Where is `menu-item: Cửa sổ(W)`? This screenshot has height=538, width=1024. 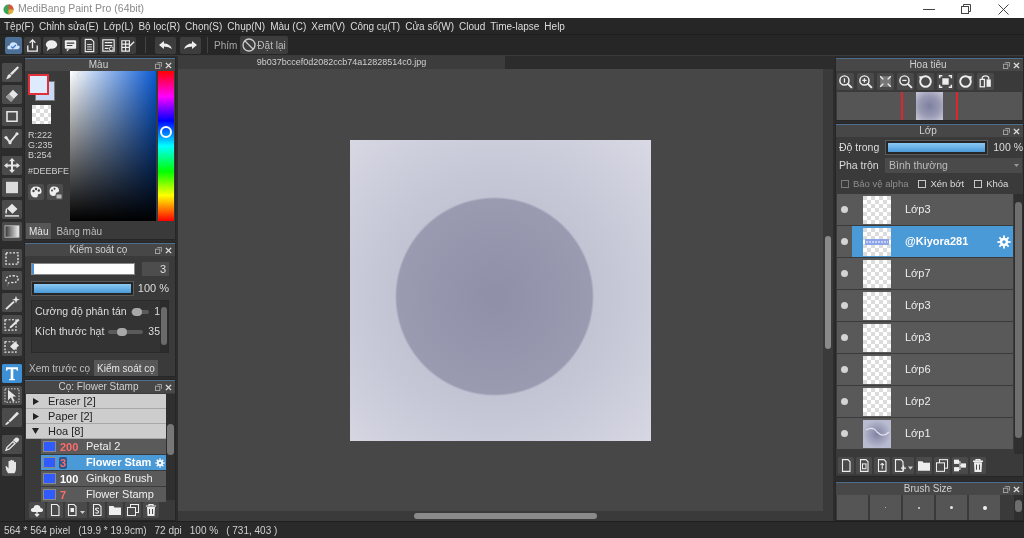 menu-item: Cửa sổ(W) is located at coordinates (430, 26).